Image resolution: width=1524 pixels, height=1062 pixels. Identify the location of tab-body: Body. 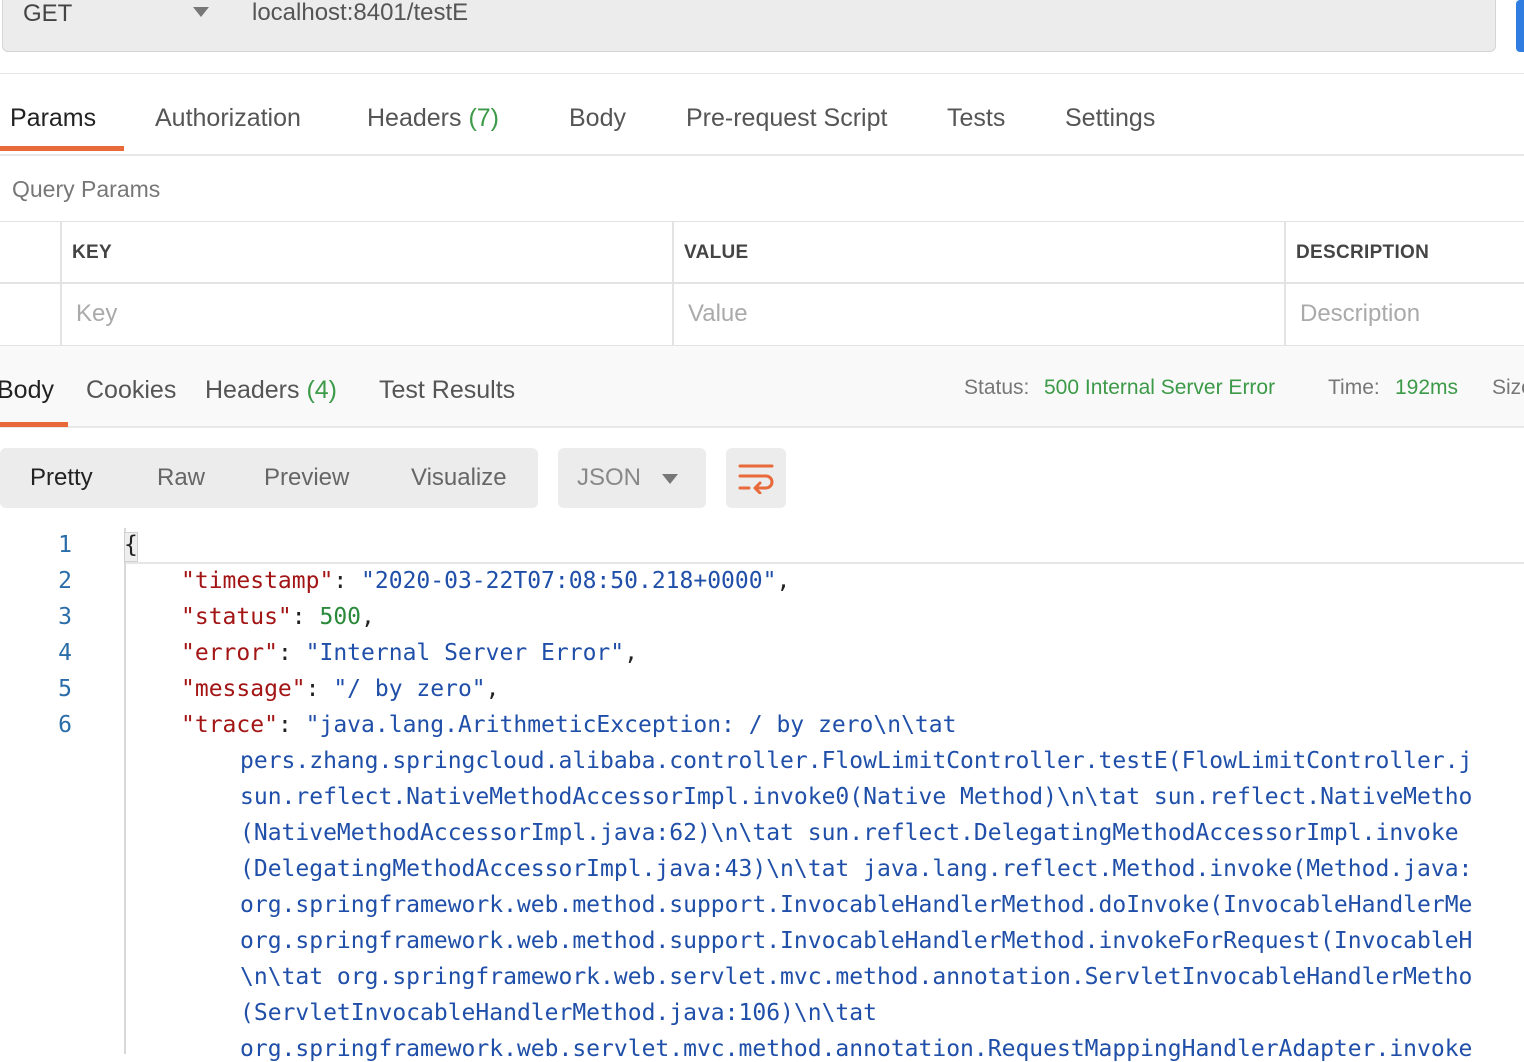
(597, 118).